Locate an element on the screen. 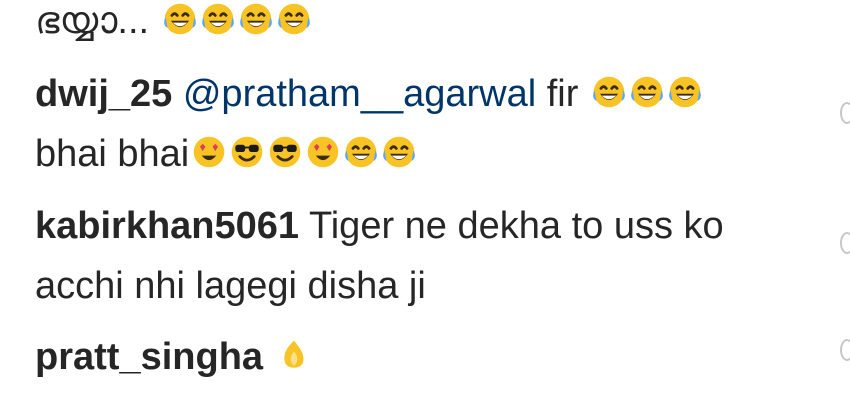  comment-item: pratt_singha is located at coordinates (425, 357).